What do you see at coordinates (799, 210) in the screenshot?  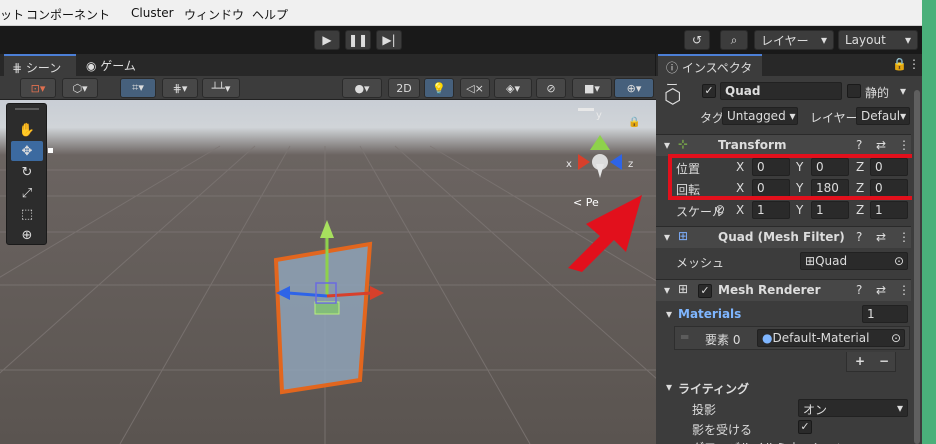 I see `scale-y-label: Y` at bounding box center [799, 210].